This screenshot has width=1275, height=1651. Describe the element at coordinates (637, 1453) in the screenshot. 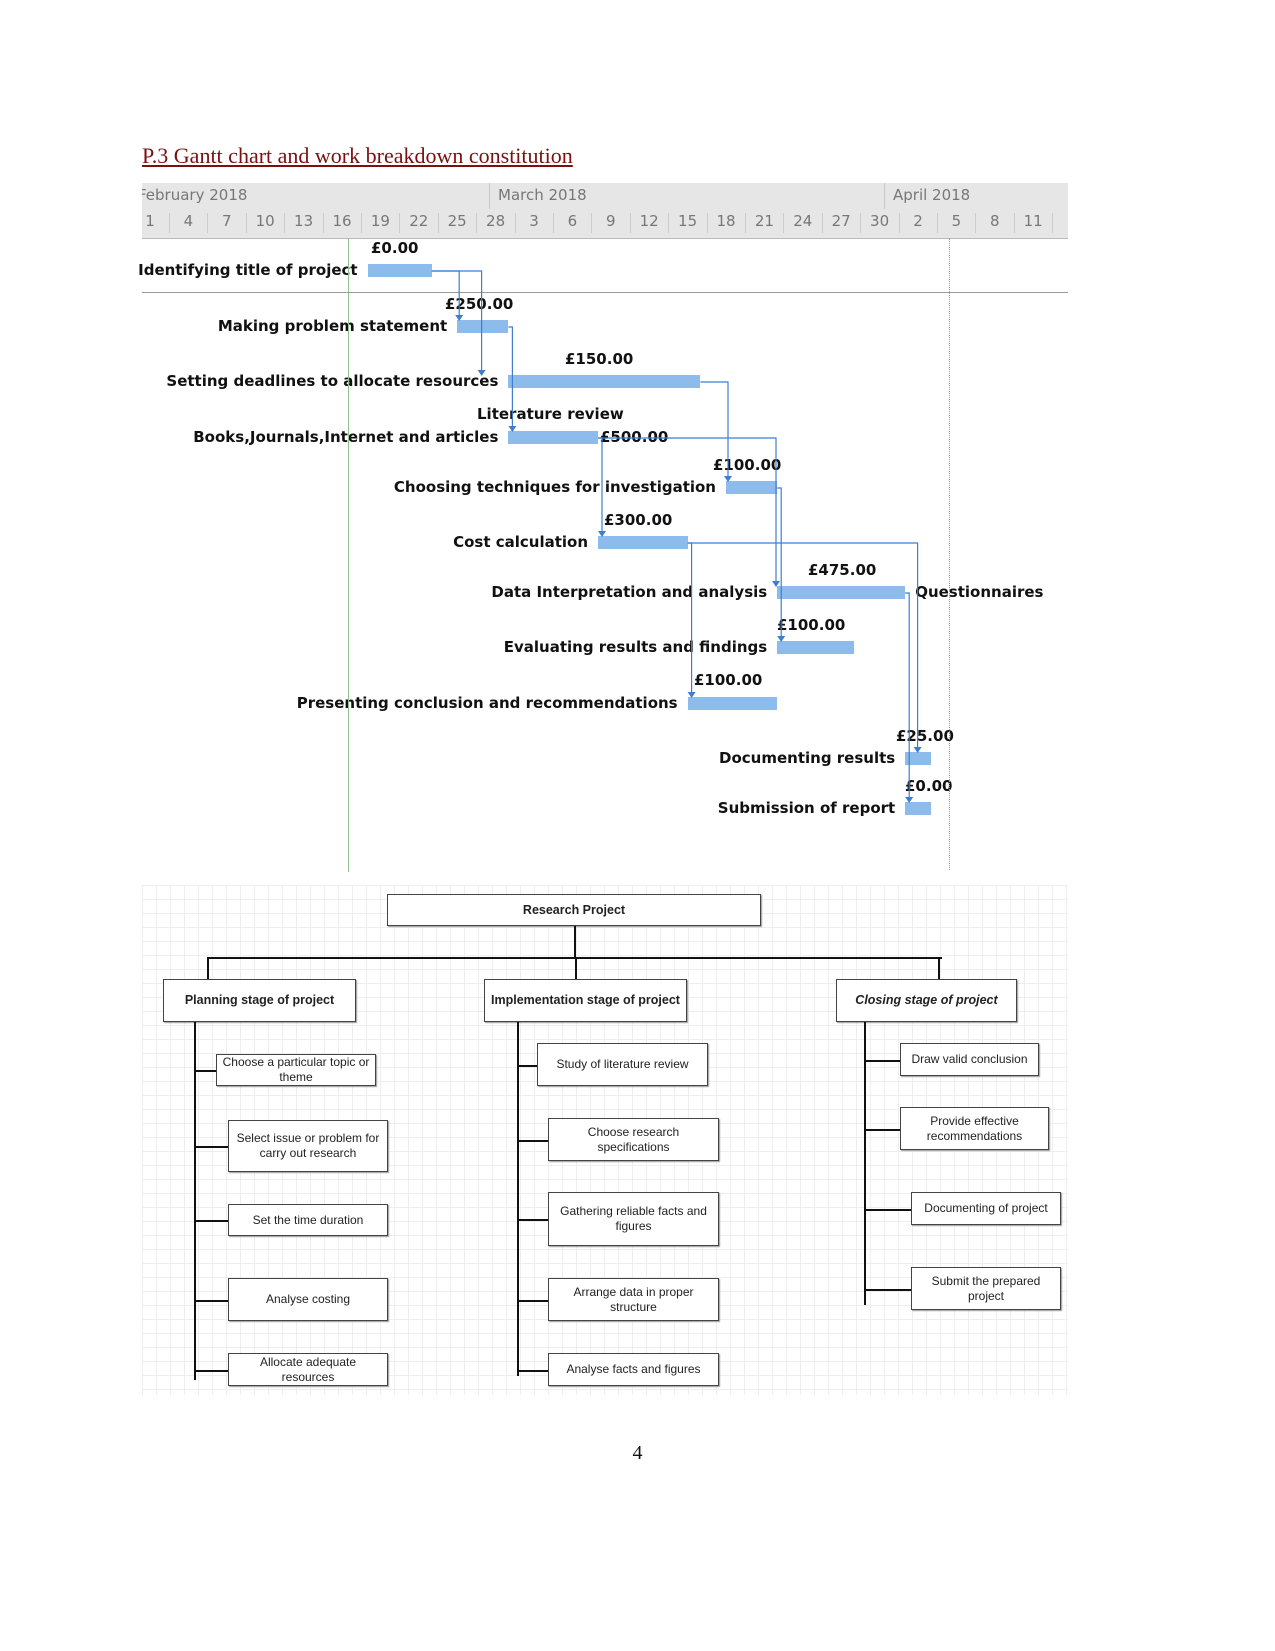

I see `page-number: 4` at that location.